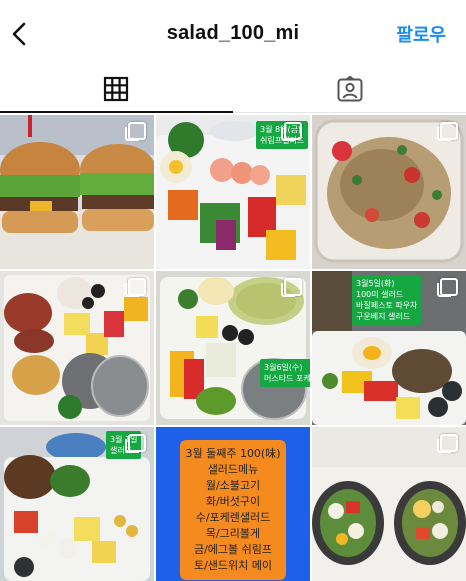 The width and height of the screenshot is (466, 581). I want to click on post-thumbnail-noodle-salad, so click(389, 192).